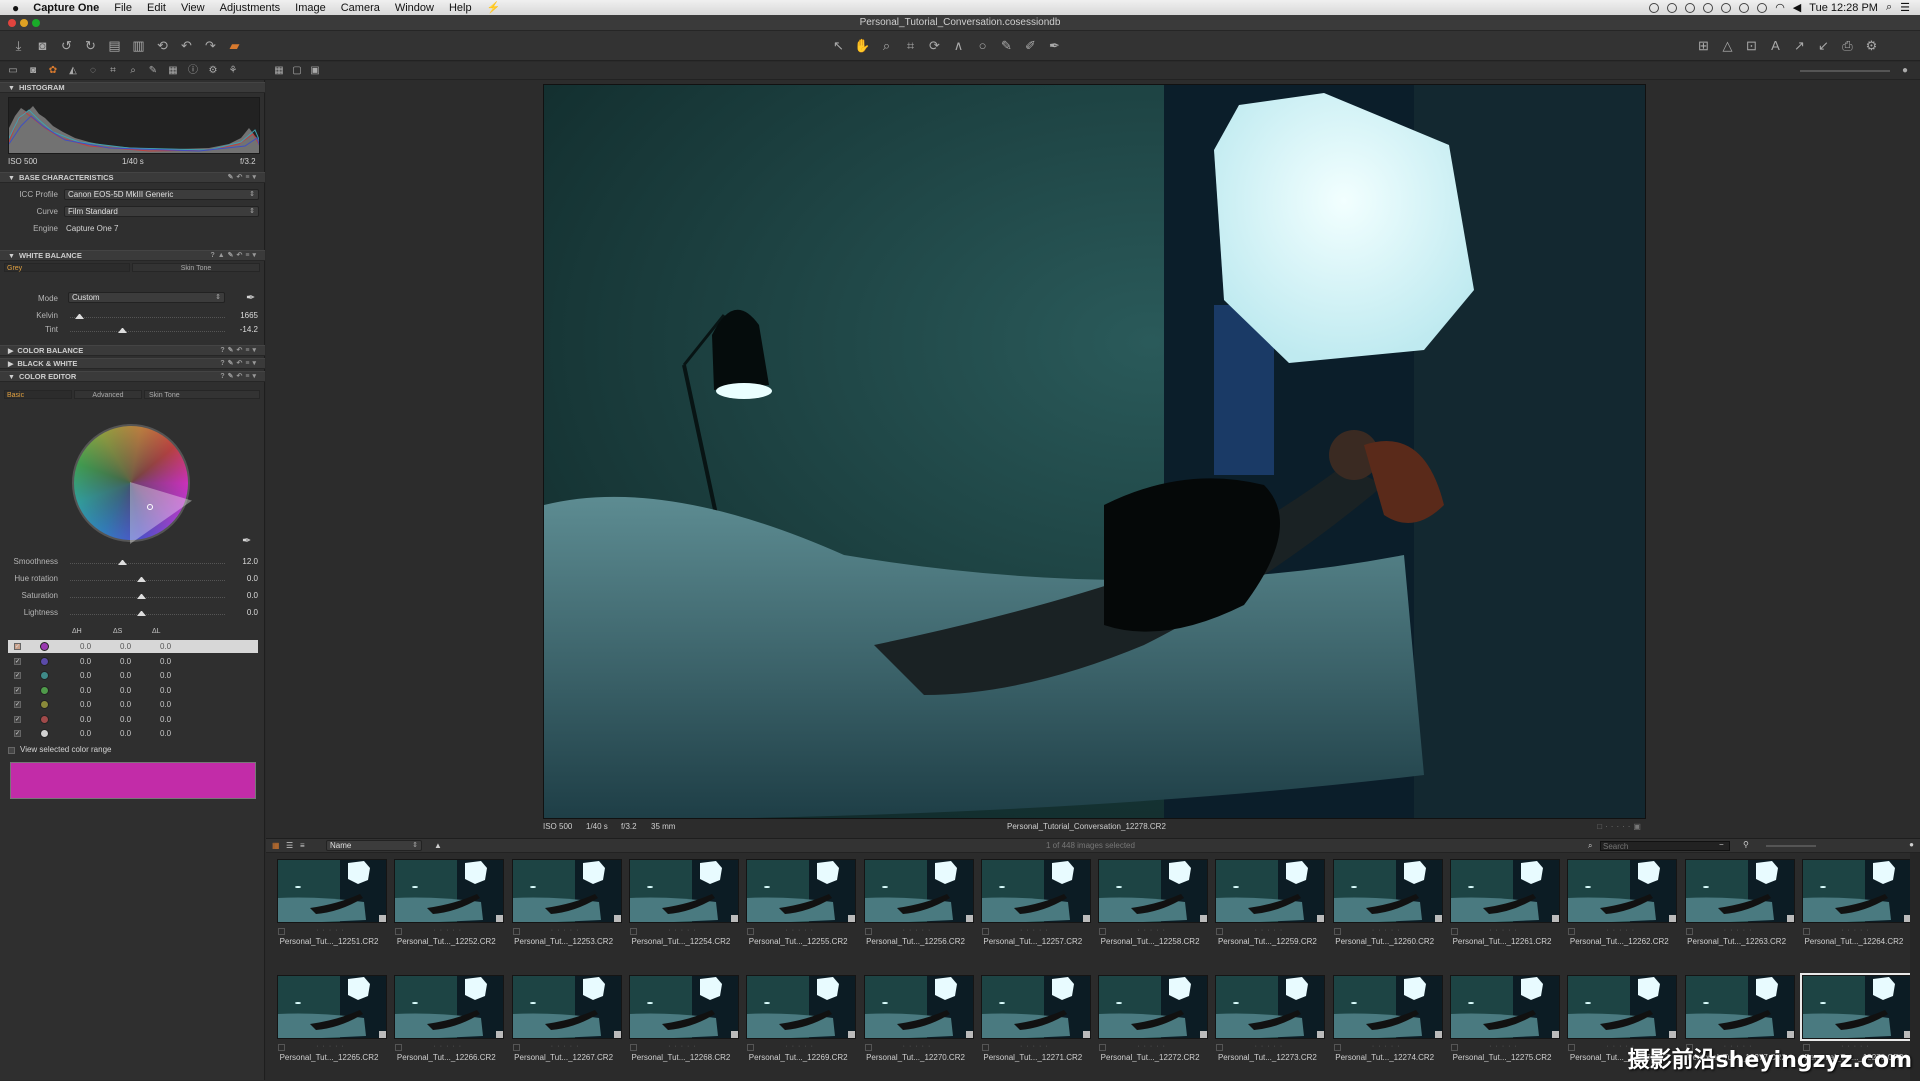 The image size is (1920, 1081). I want to click on keystone-tool-icon: ∧, so click(958, 45).